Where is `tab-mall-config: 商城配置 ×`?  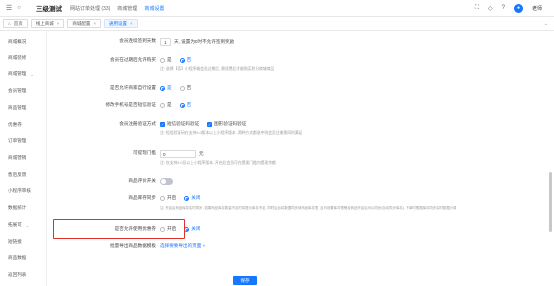
tab-mall-config: 商城配置 × is located at coordinates (84, 23).